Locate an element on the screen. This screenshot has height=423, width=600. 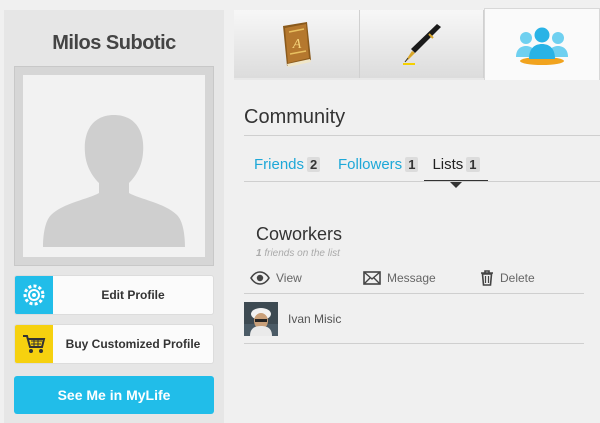
member-name: Ivan Misic is located at coordinates (314, 319).